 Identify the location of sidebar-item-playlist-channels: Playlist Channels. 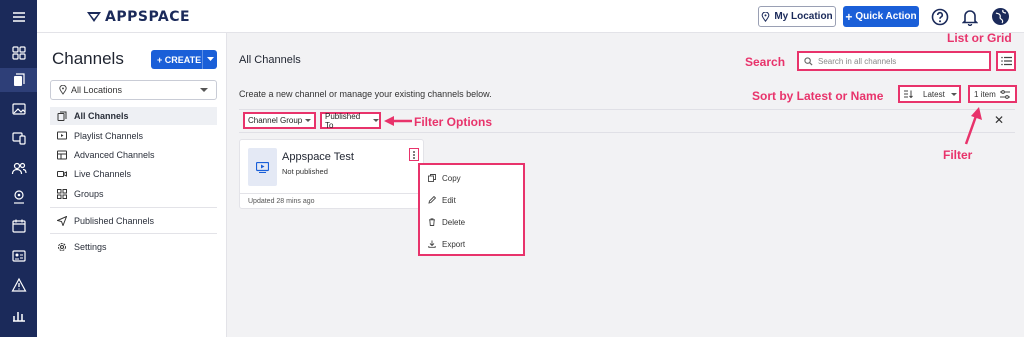
(133, 136).